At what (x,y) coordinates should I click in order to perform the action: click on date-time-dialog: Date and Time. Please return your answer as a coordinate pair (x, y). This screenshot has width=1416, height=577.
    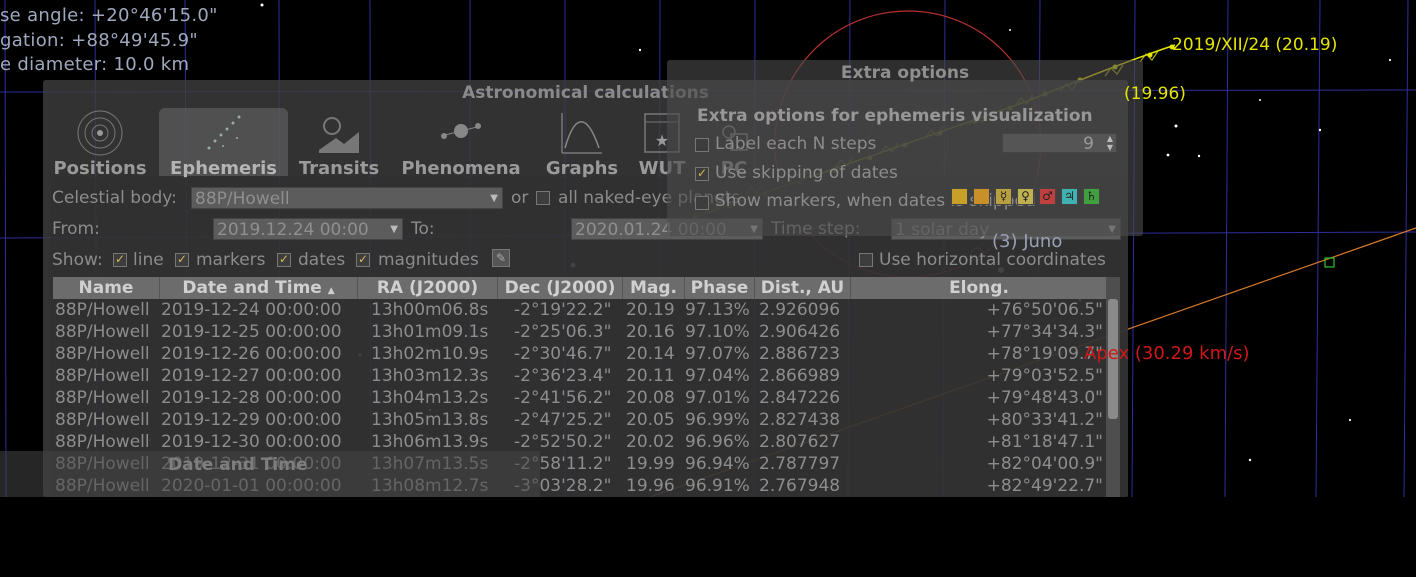
    Looking at the image, I should click on (270, 474).